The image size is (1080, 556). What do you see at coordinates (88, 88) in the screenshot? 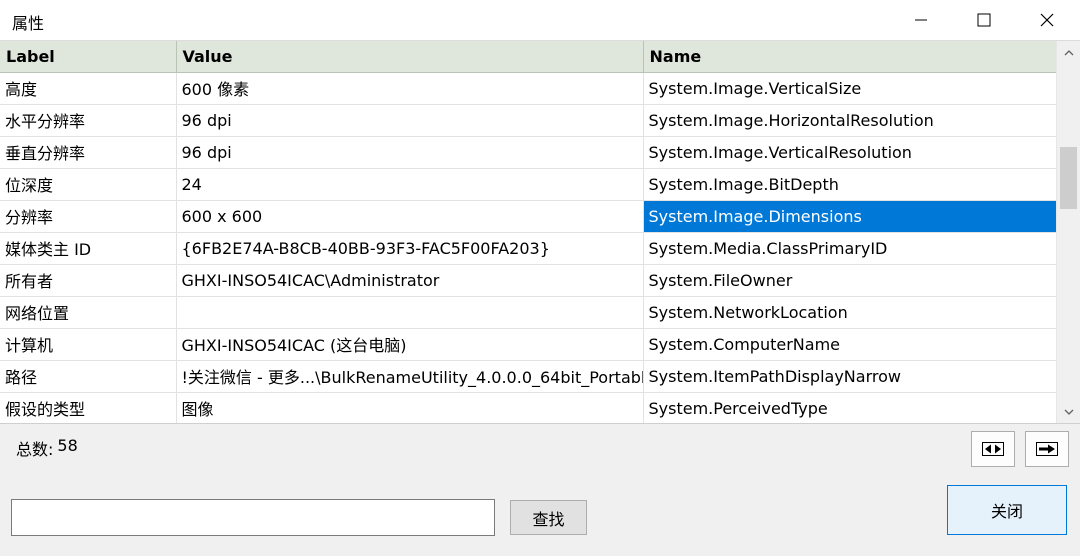
I see `cell-label: 高度` at bounding box center [88, 88].